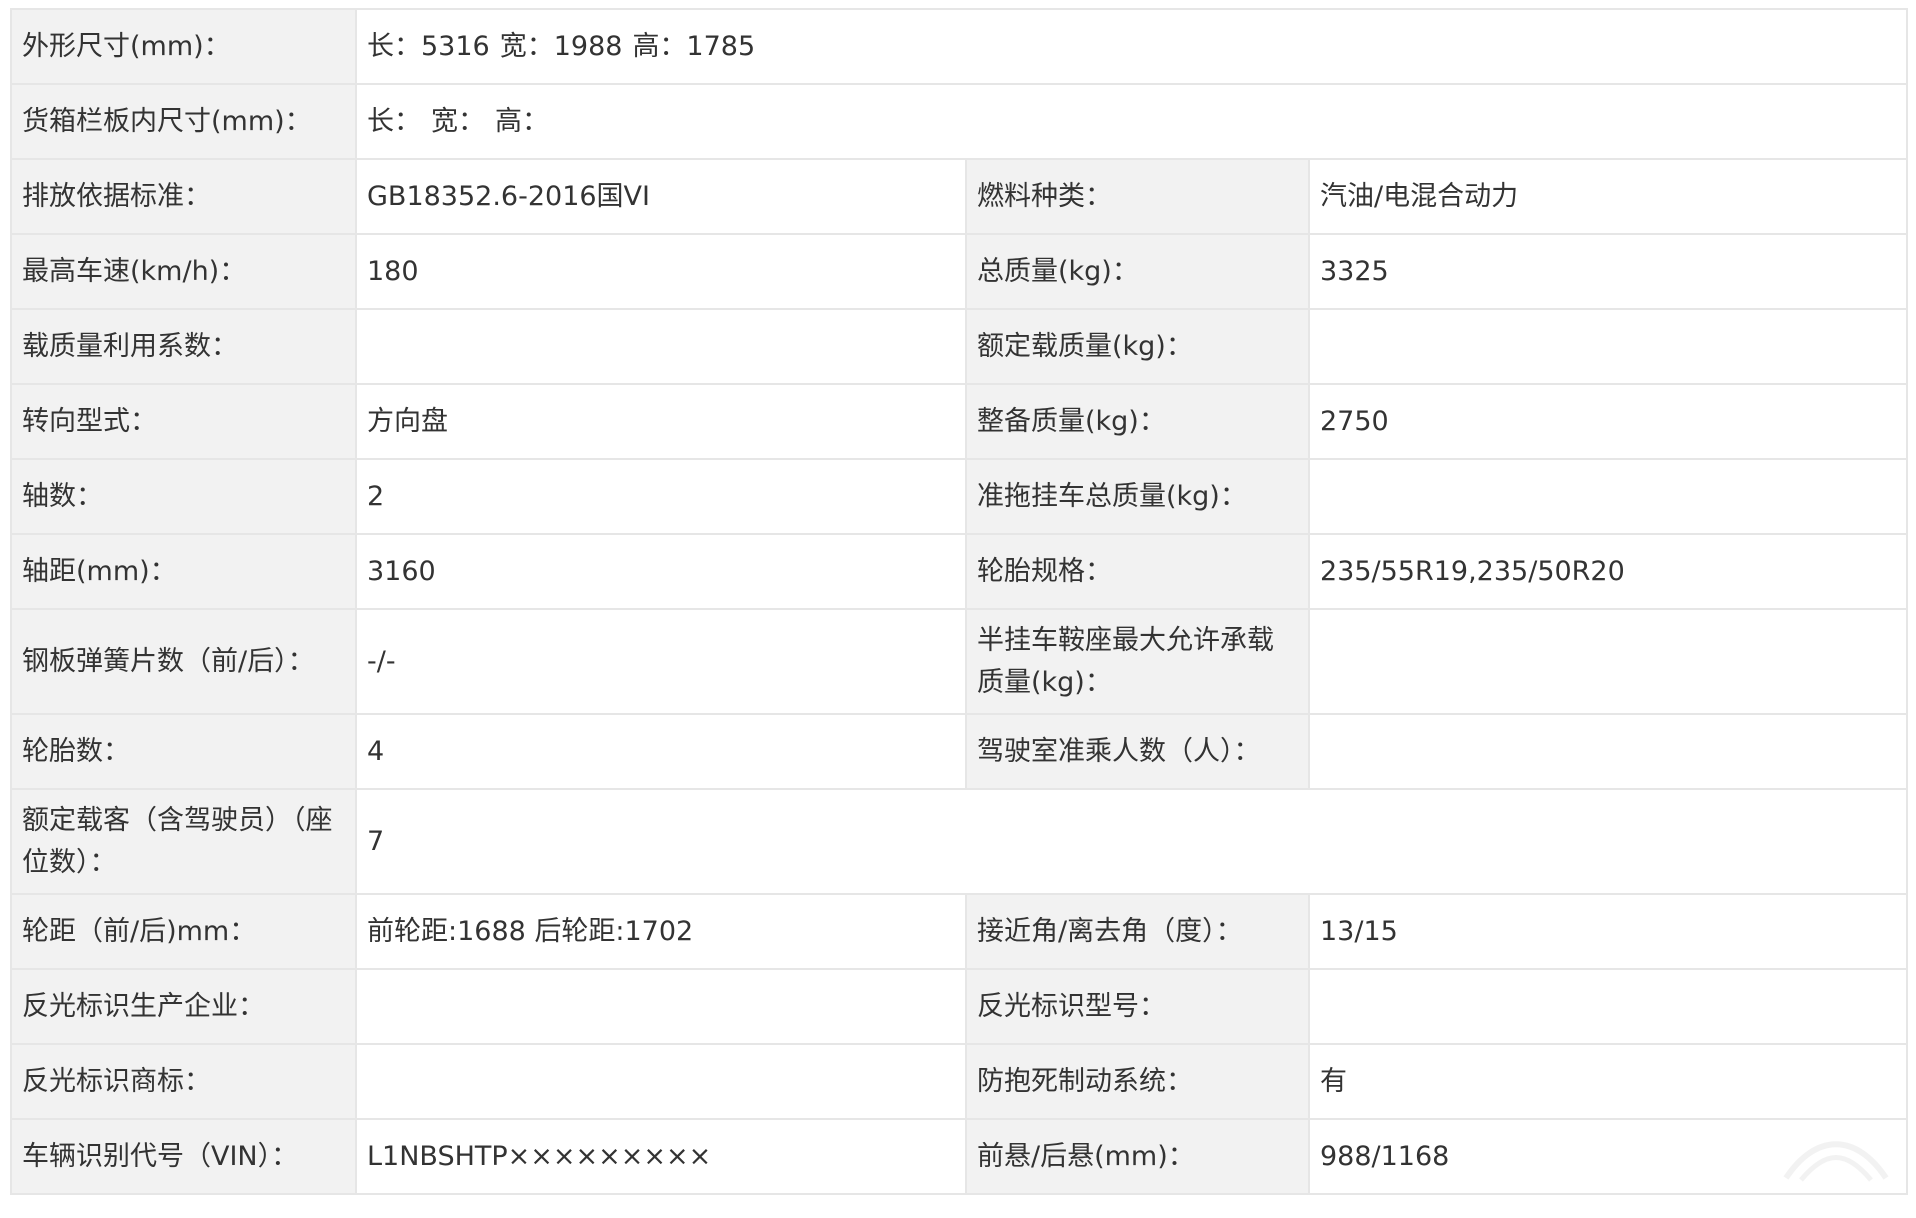 Image resolution: width=1916 pixels, height=1218 pixels. I want to click on abs-value: 有, so click(1608, 1081).